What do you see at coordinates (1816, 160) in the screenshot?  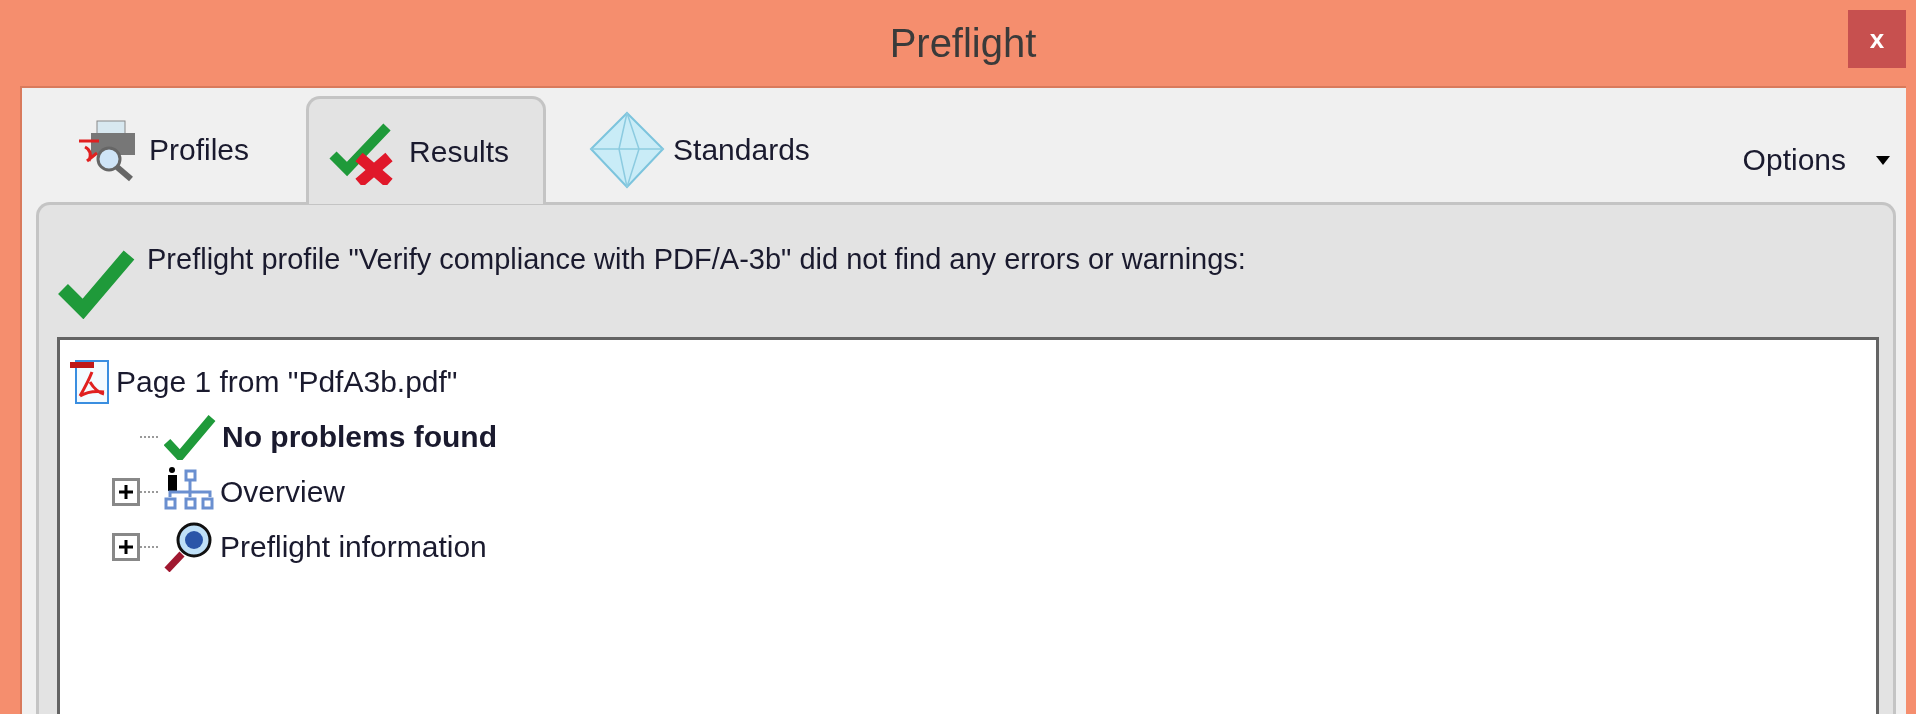 I see `options-menu: Options` at bounding box center [1816, 160].